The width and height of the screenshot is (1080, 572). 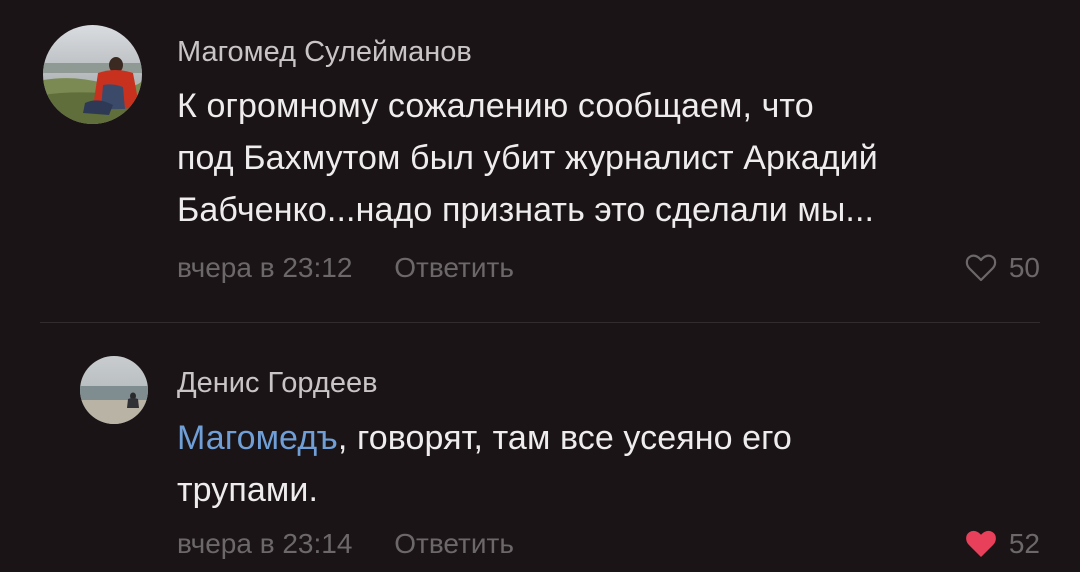 I want to click on comment-time: вчера в 23:12, so click(x=265, y=267).